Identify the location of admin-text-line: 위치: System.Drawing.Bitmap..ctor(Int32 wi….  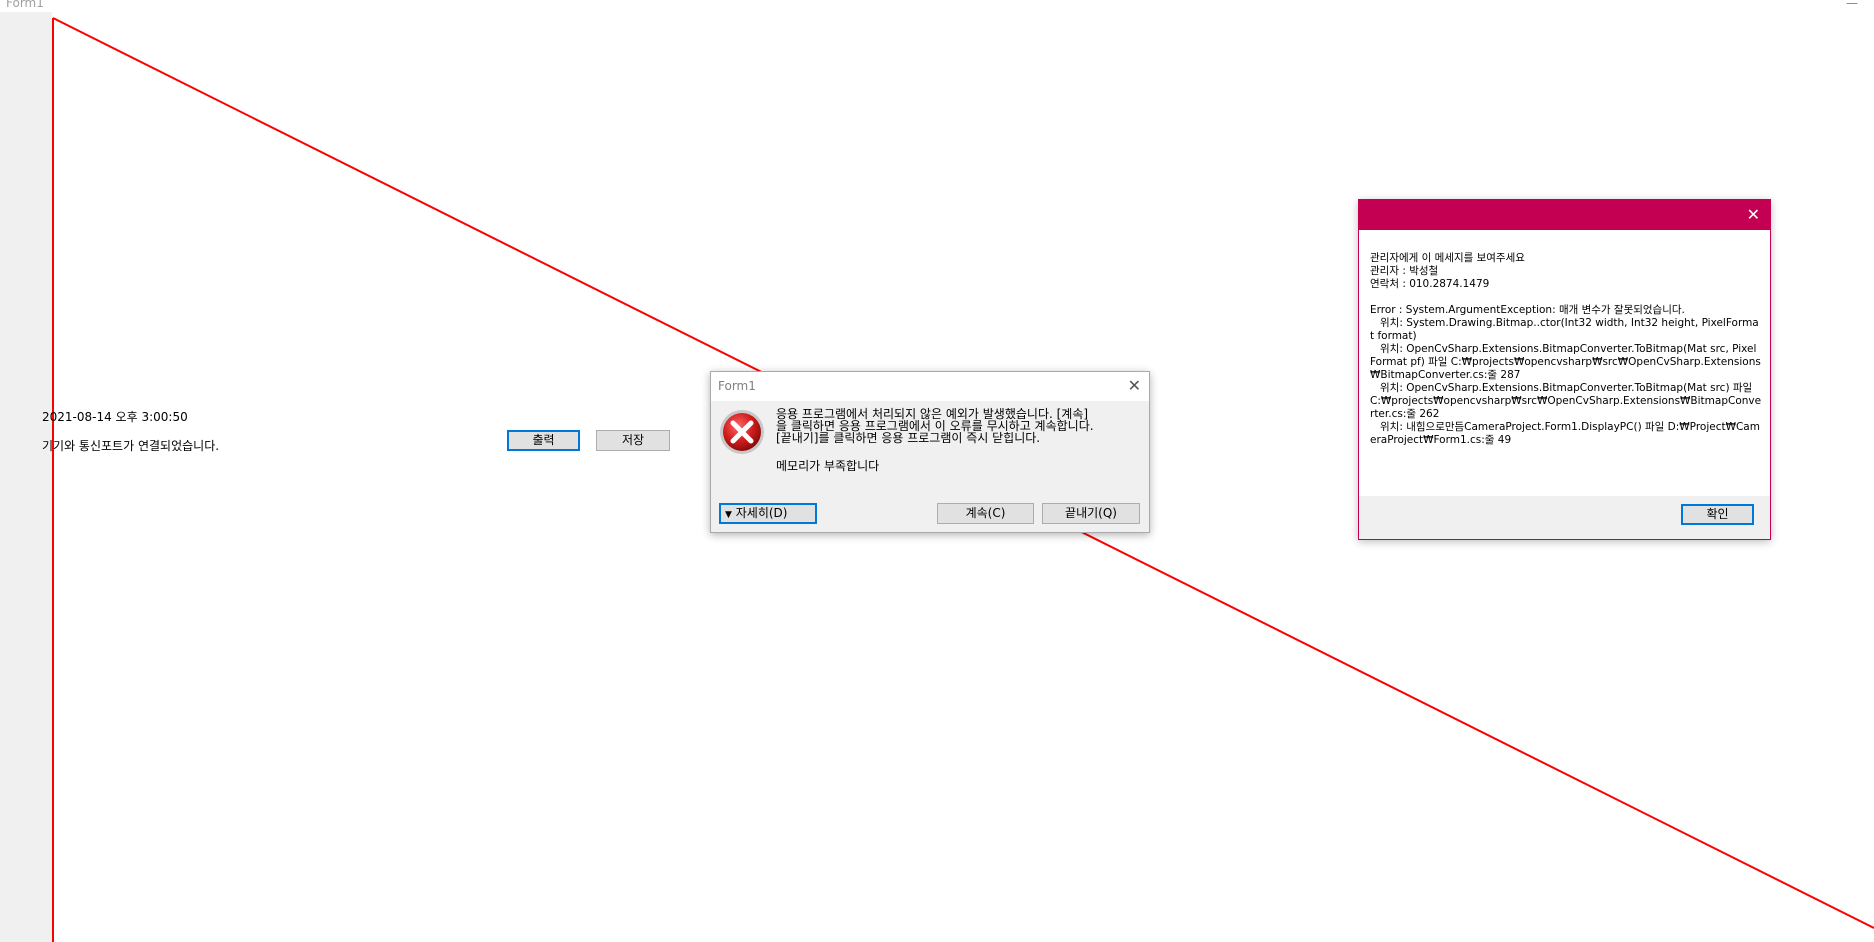
(1564, 329).